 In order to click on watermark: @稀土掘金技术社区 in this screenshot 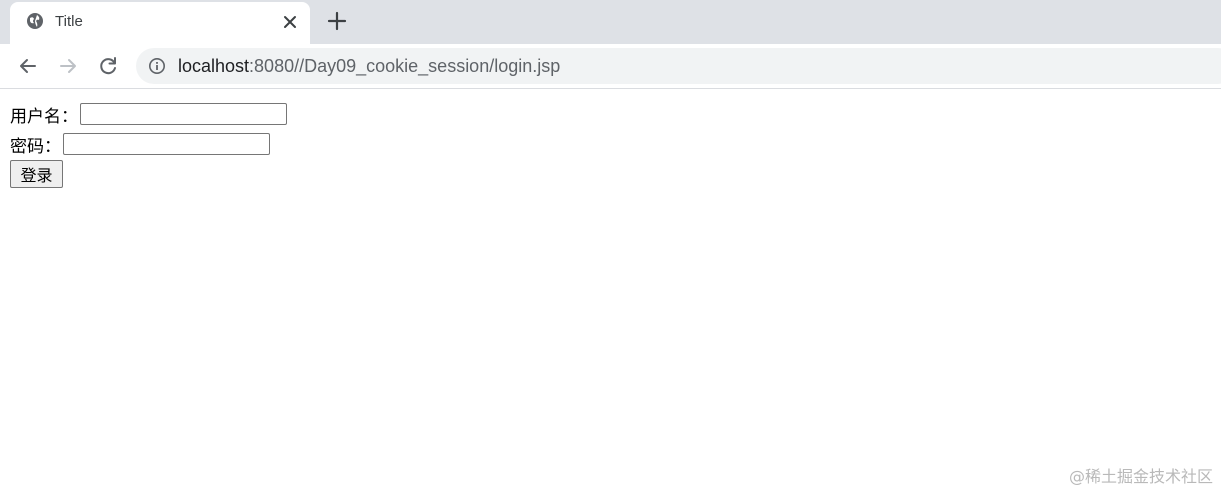, I will do `click(1140, 476)`.